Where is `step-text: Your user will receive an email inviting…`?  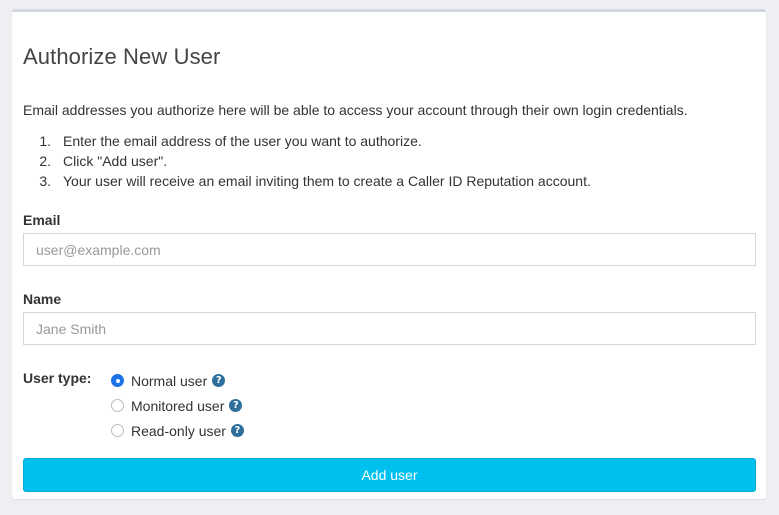 step-text: Your user will receive an email inviting… is located at coordinates (327, 181).